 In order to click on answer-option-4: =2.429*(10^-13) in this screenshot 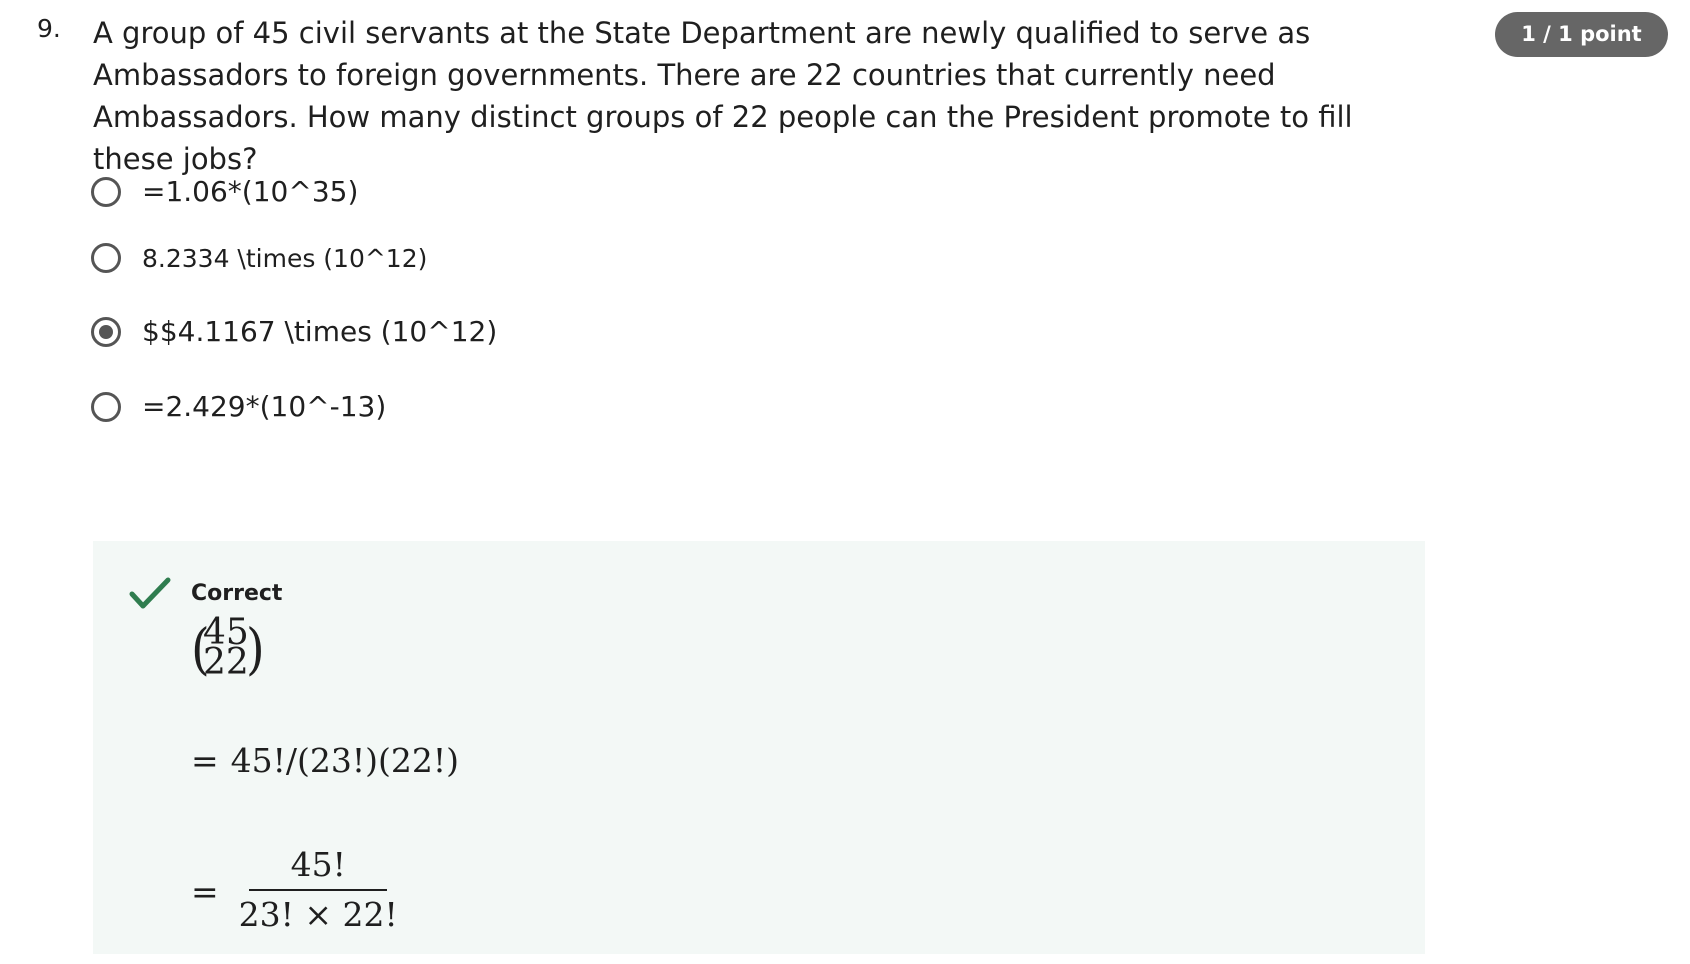, I will do `click(238, 406)`.